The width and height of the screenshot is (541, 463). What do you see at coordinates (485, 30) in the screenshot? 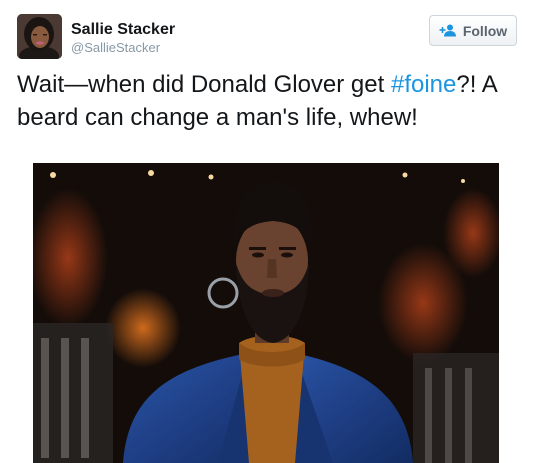
I see `follow-label: Follow` at bounding box center [485, 30].